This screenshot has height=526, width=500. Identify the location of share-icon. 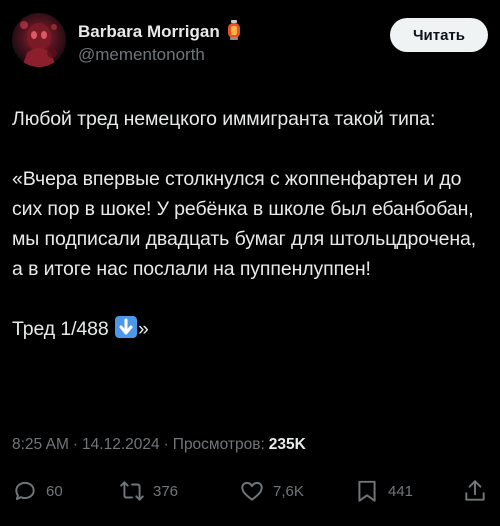
(475, 491).